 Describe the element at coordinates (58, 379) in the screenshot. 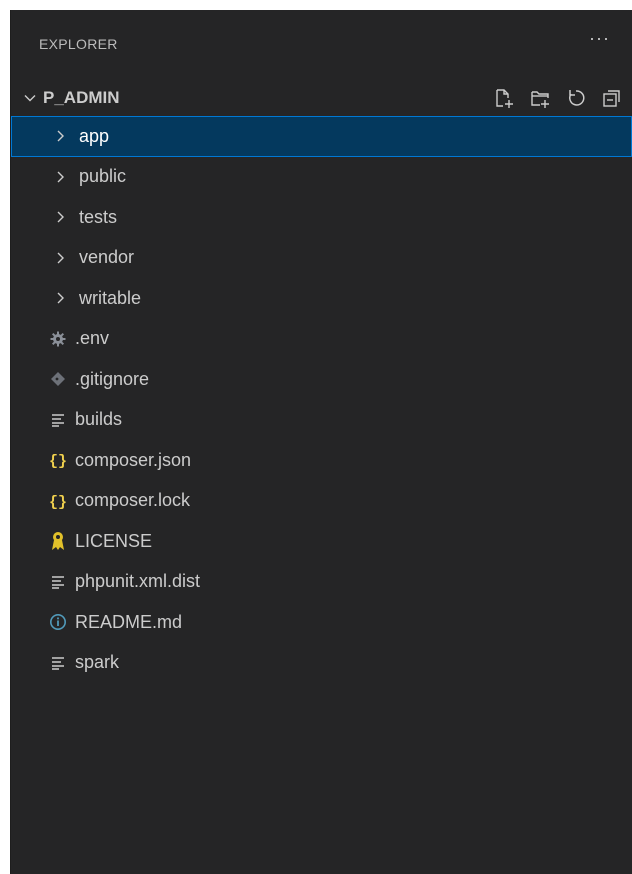

I see `git-diamond-icon` at that location.